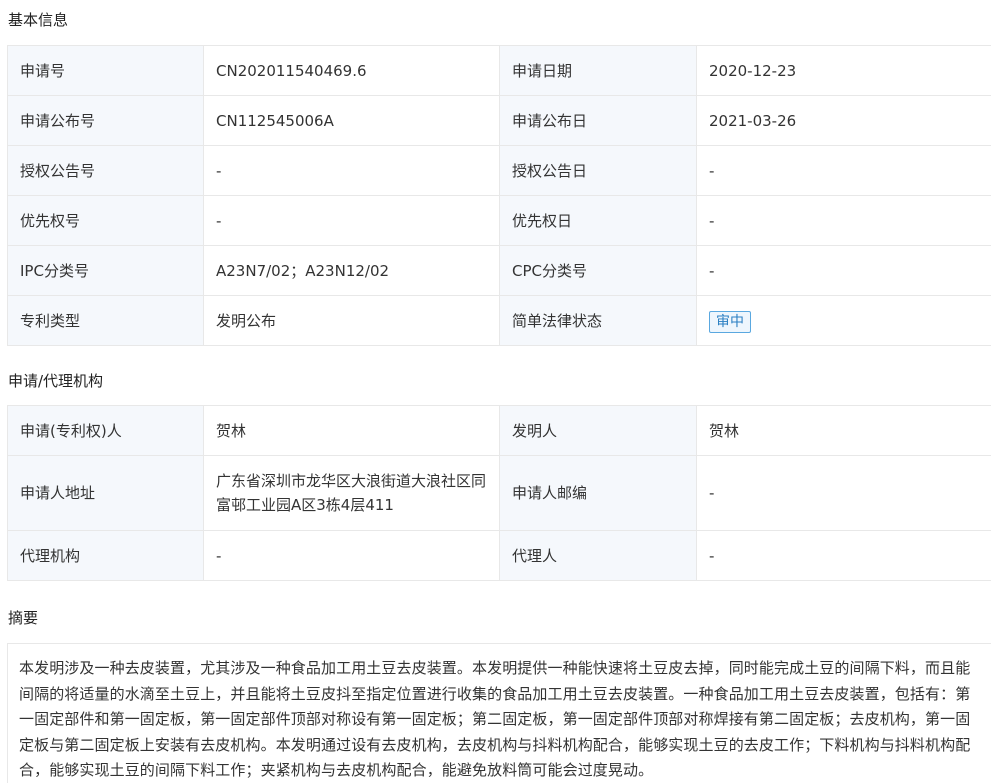 Image resolution: width=991 pixels, height=783 pixels. Describe the element at coordinates (351, 270) in the screenshot. I see `field-value: A23N7/02；A23N12/02` at that location.